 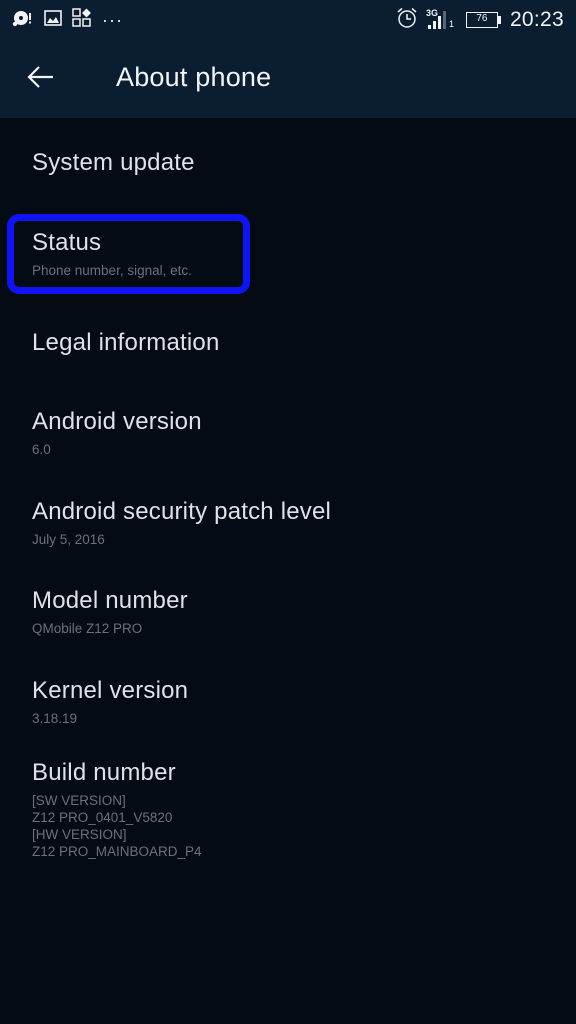 What do you see at coordinates (68, 539) in the screenshot?
I see `item-subtitle: July 5, 2016` at bounding box center [68, 539].